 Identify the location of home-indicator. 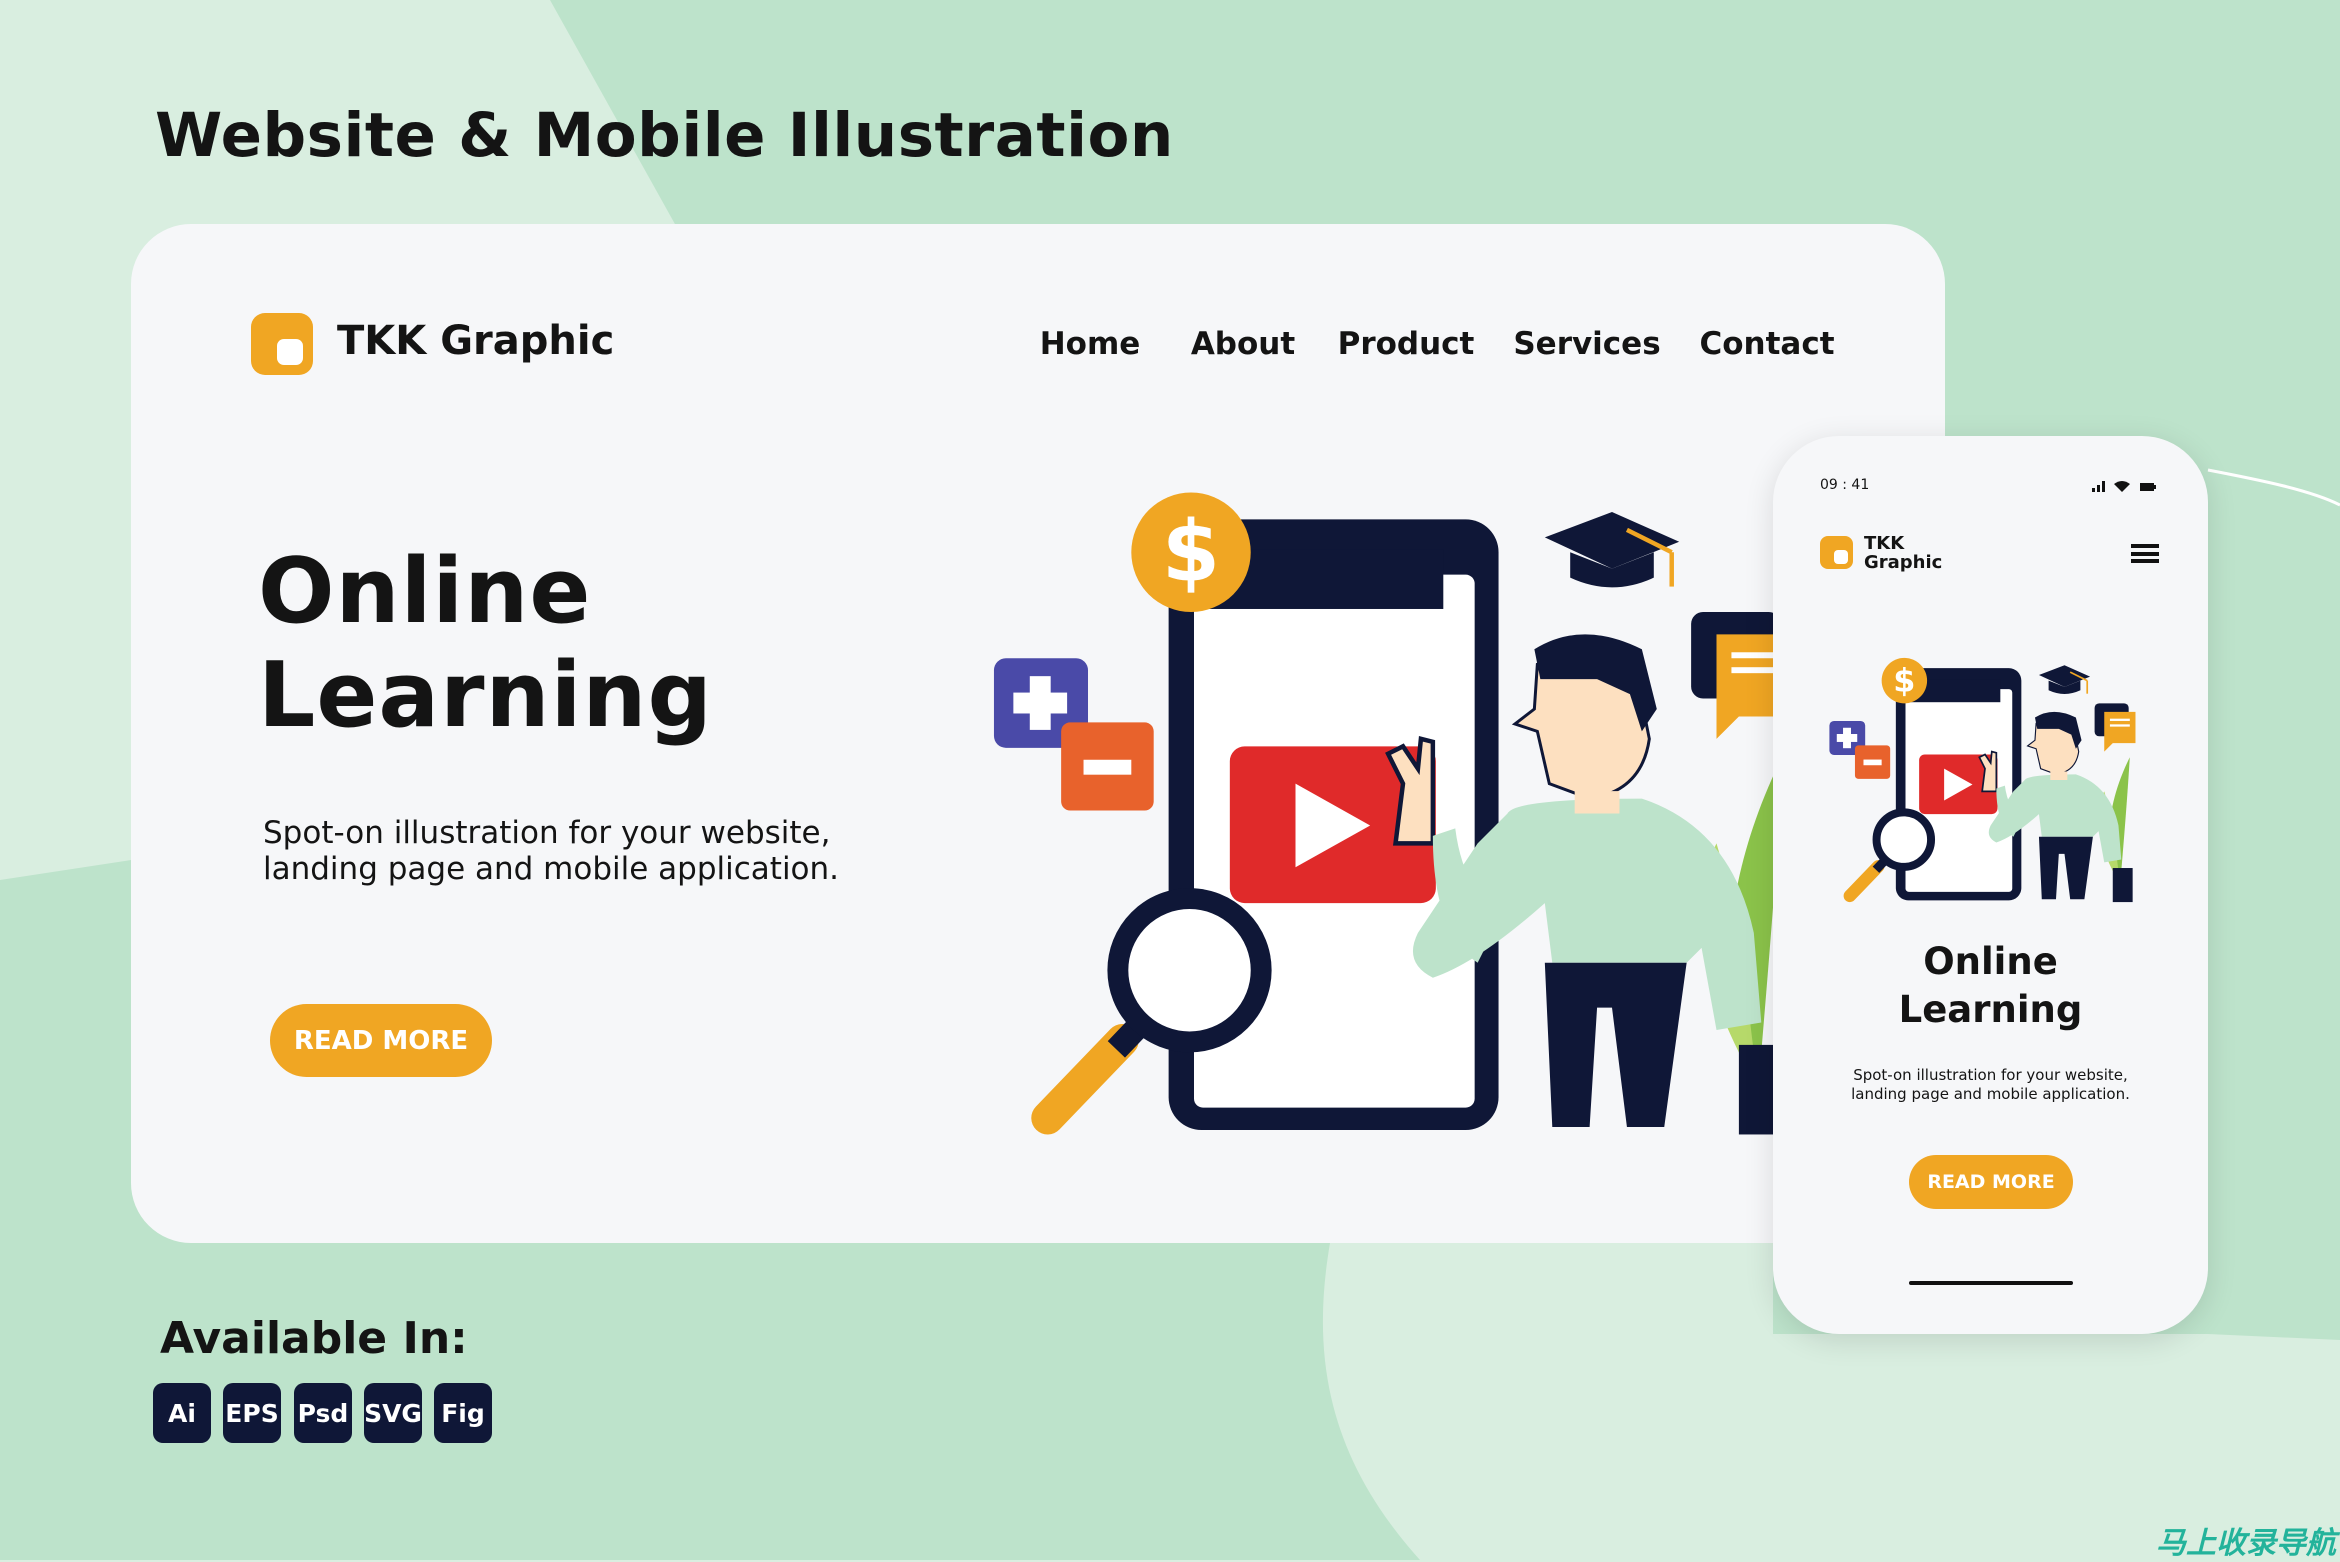
(1991, 1283).